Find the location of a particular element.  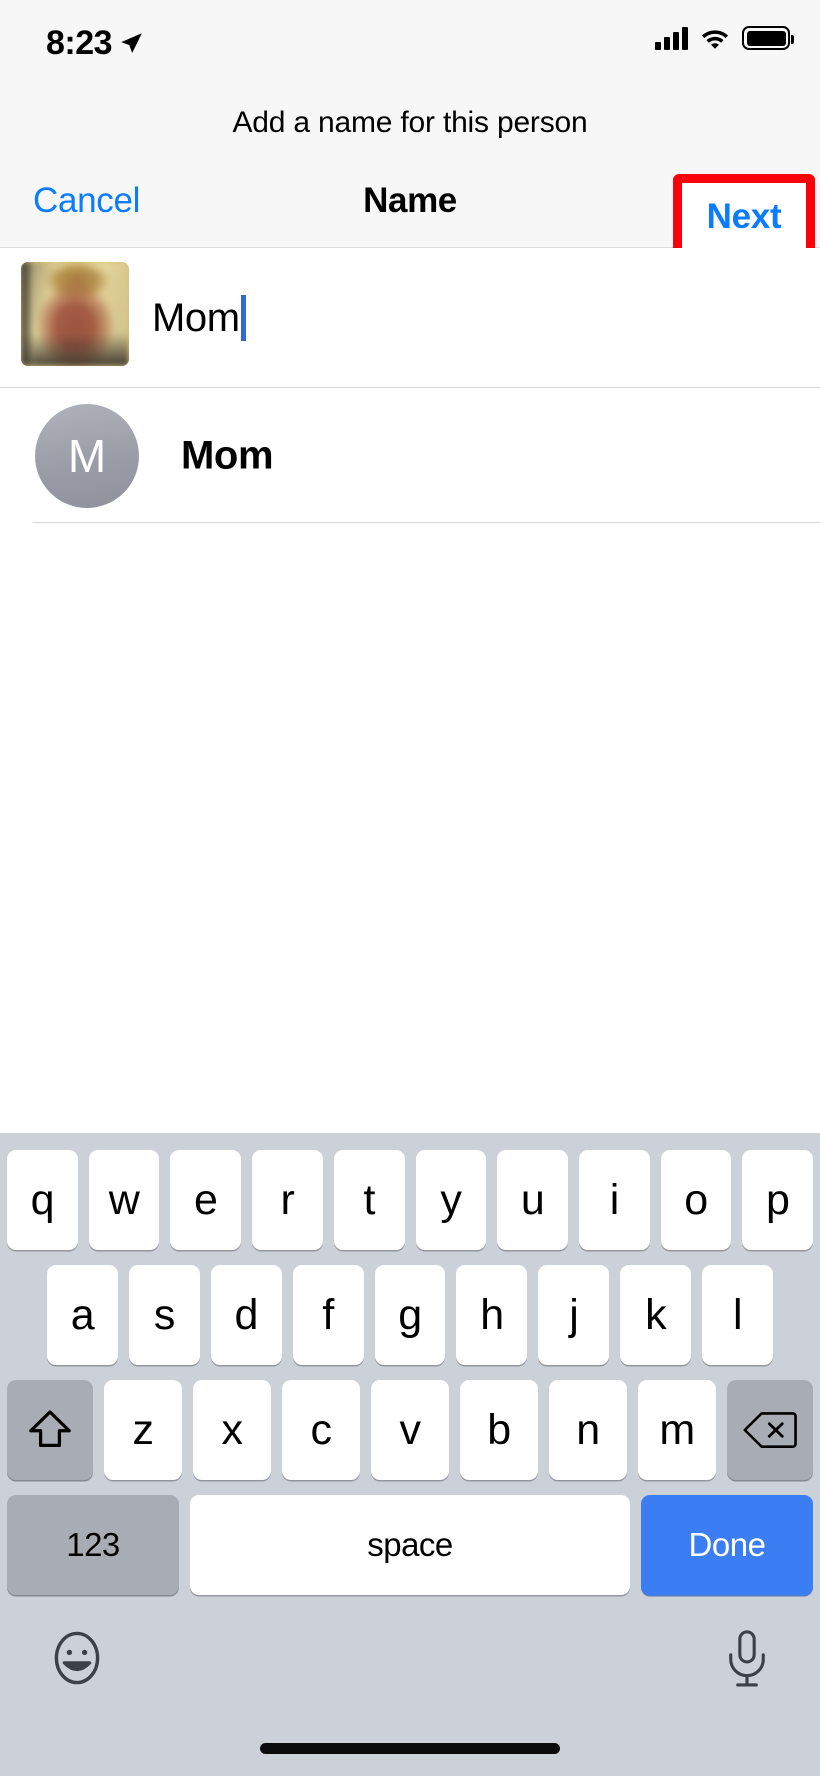

key-h: h is located at coordinates (492, 1315).